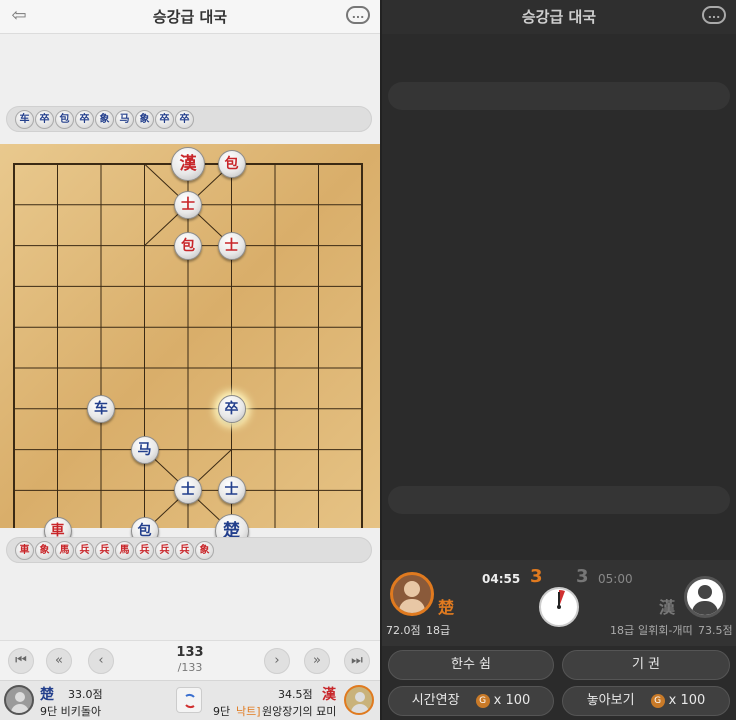 The width and height of the screenshot is (736, 720). What do you see at coordinates (144, 449) in the screenshot?
I see `blue-piece: 马` at bounding box center [144, 449].